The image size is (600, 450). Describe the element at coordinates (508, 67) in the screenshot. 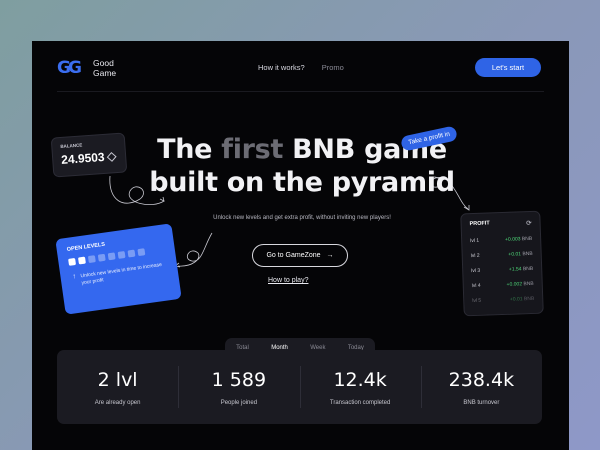

I see `lets-start-button: Let's start` at that location.